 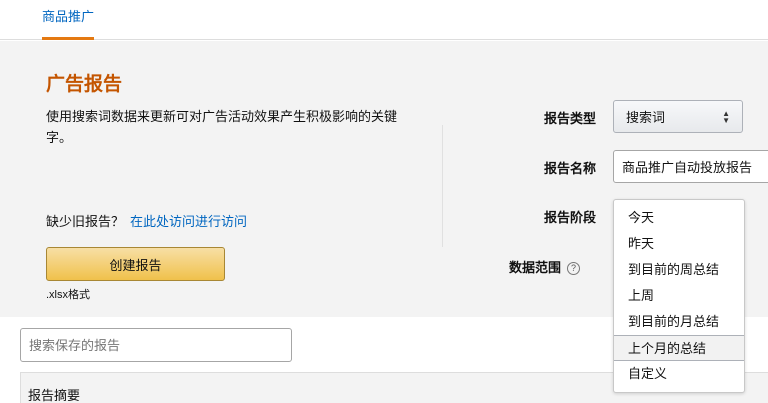 What do you see at coordinates (222, 127) in the screenshot?
I see `description-text: 使用搜索词数据来更新可对广告活动效果产生积极影响的关键字。` at bounding box center [222, 127].